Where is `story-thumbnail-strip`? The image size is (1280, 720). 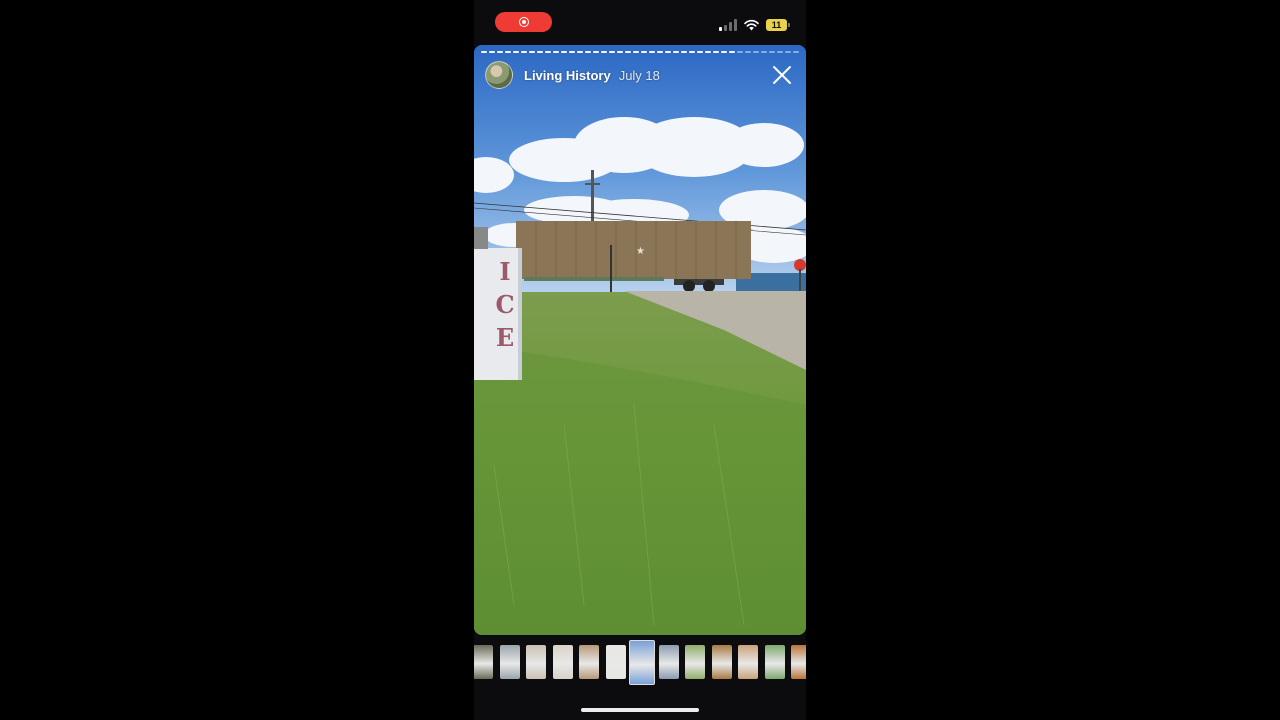
story-thumbnail-strip is located at coordinates (640, 663).